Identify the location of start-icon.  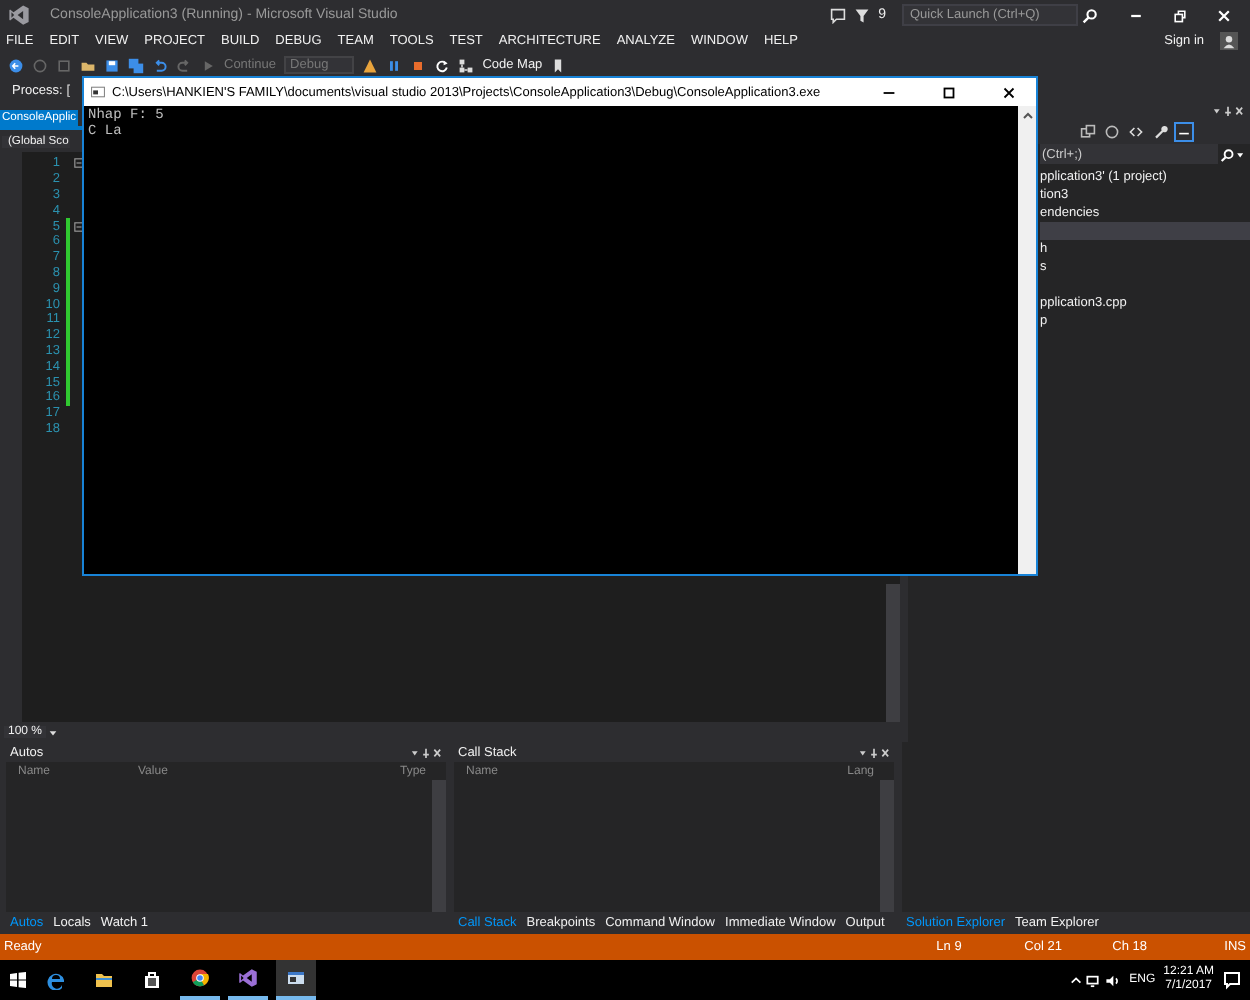
(18, 980).